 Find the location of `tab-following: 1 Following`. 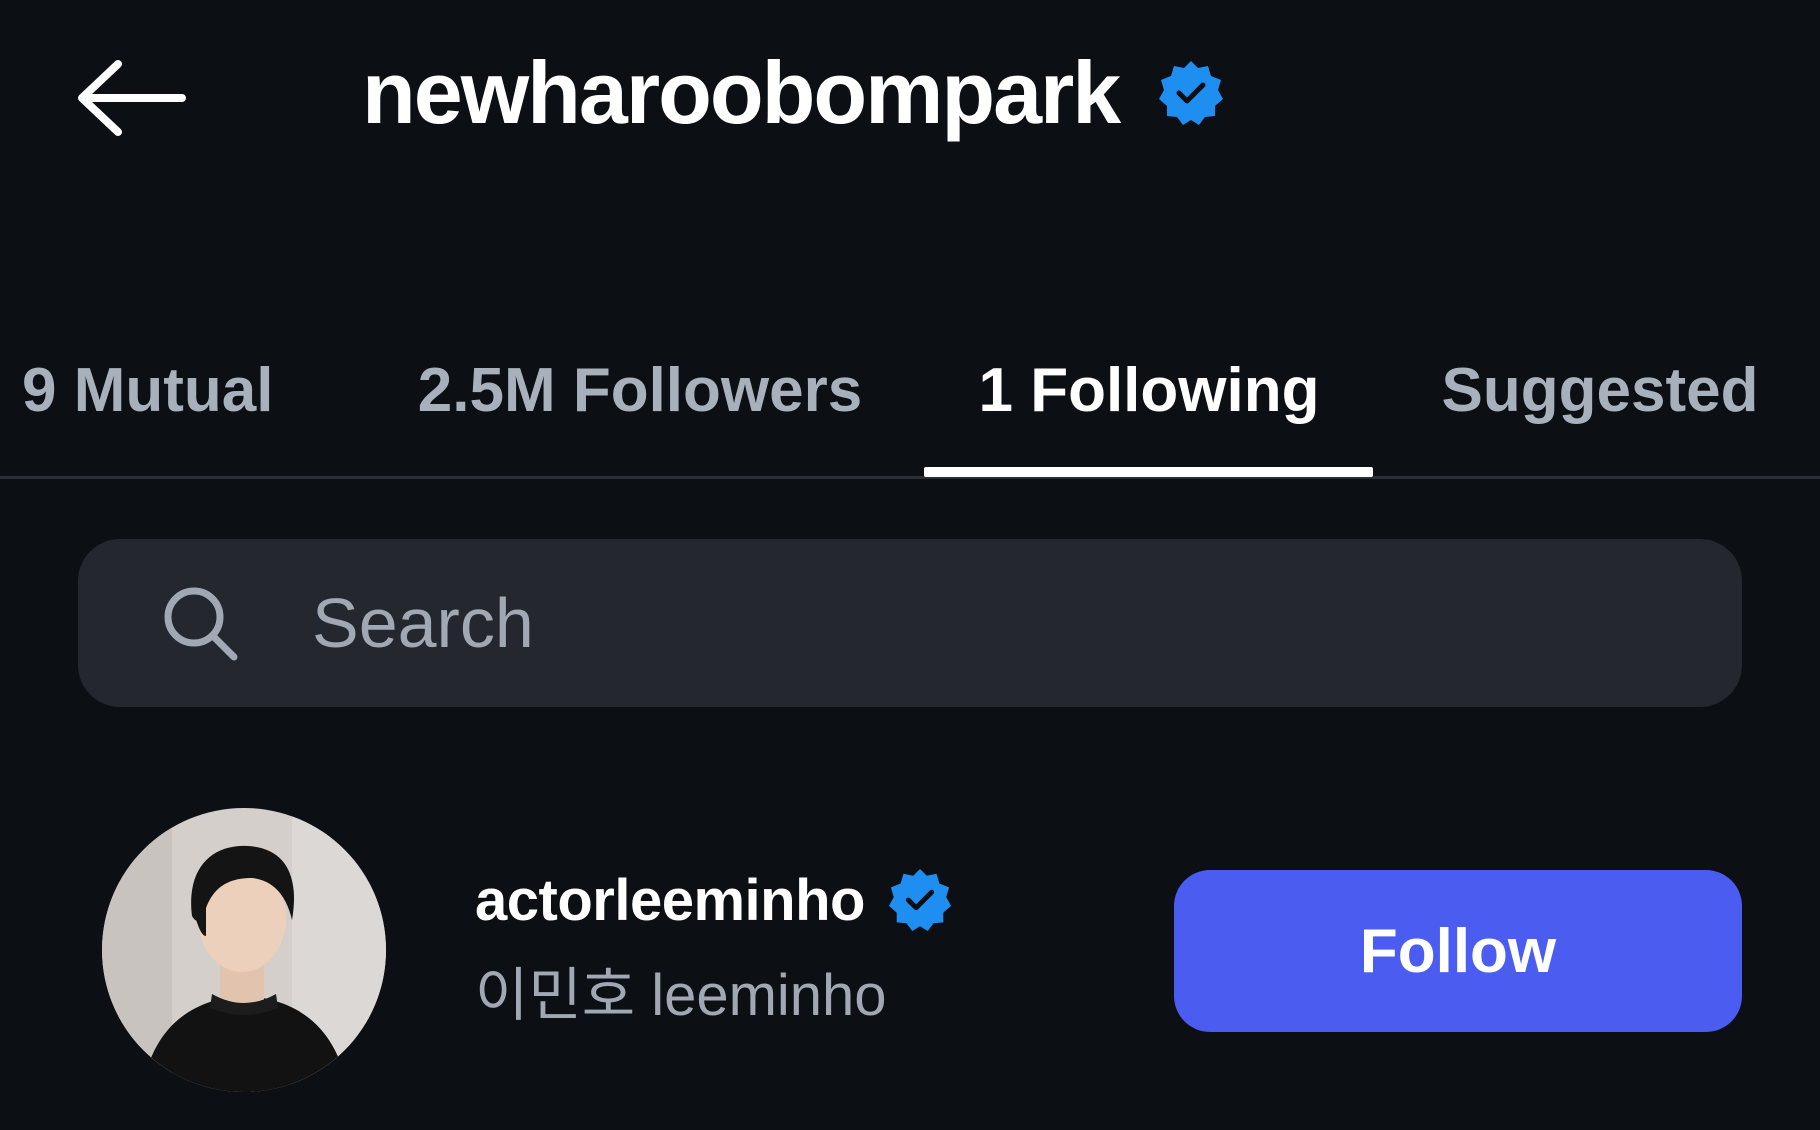

tab-following: 1 Following is located at coordinates (1149, 390).